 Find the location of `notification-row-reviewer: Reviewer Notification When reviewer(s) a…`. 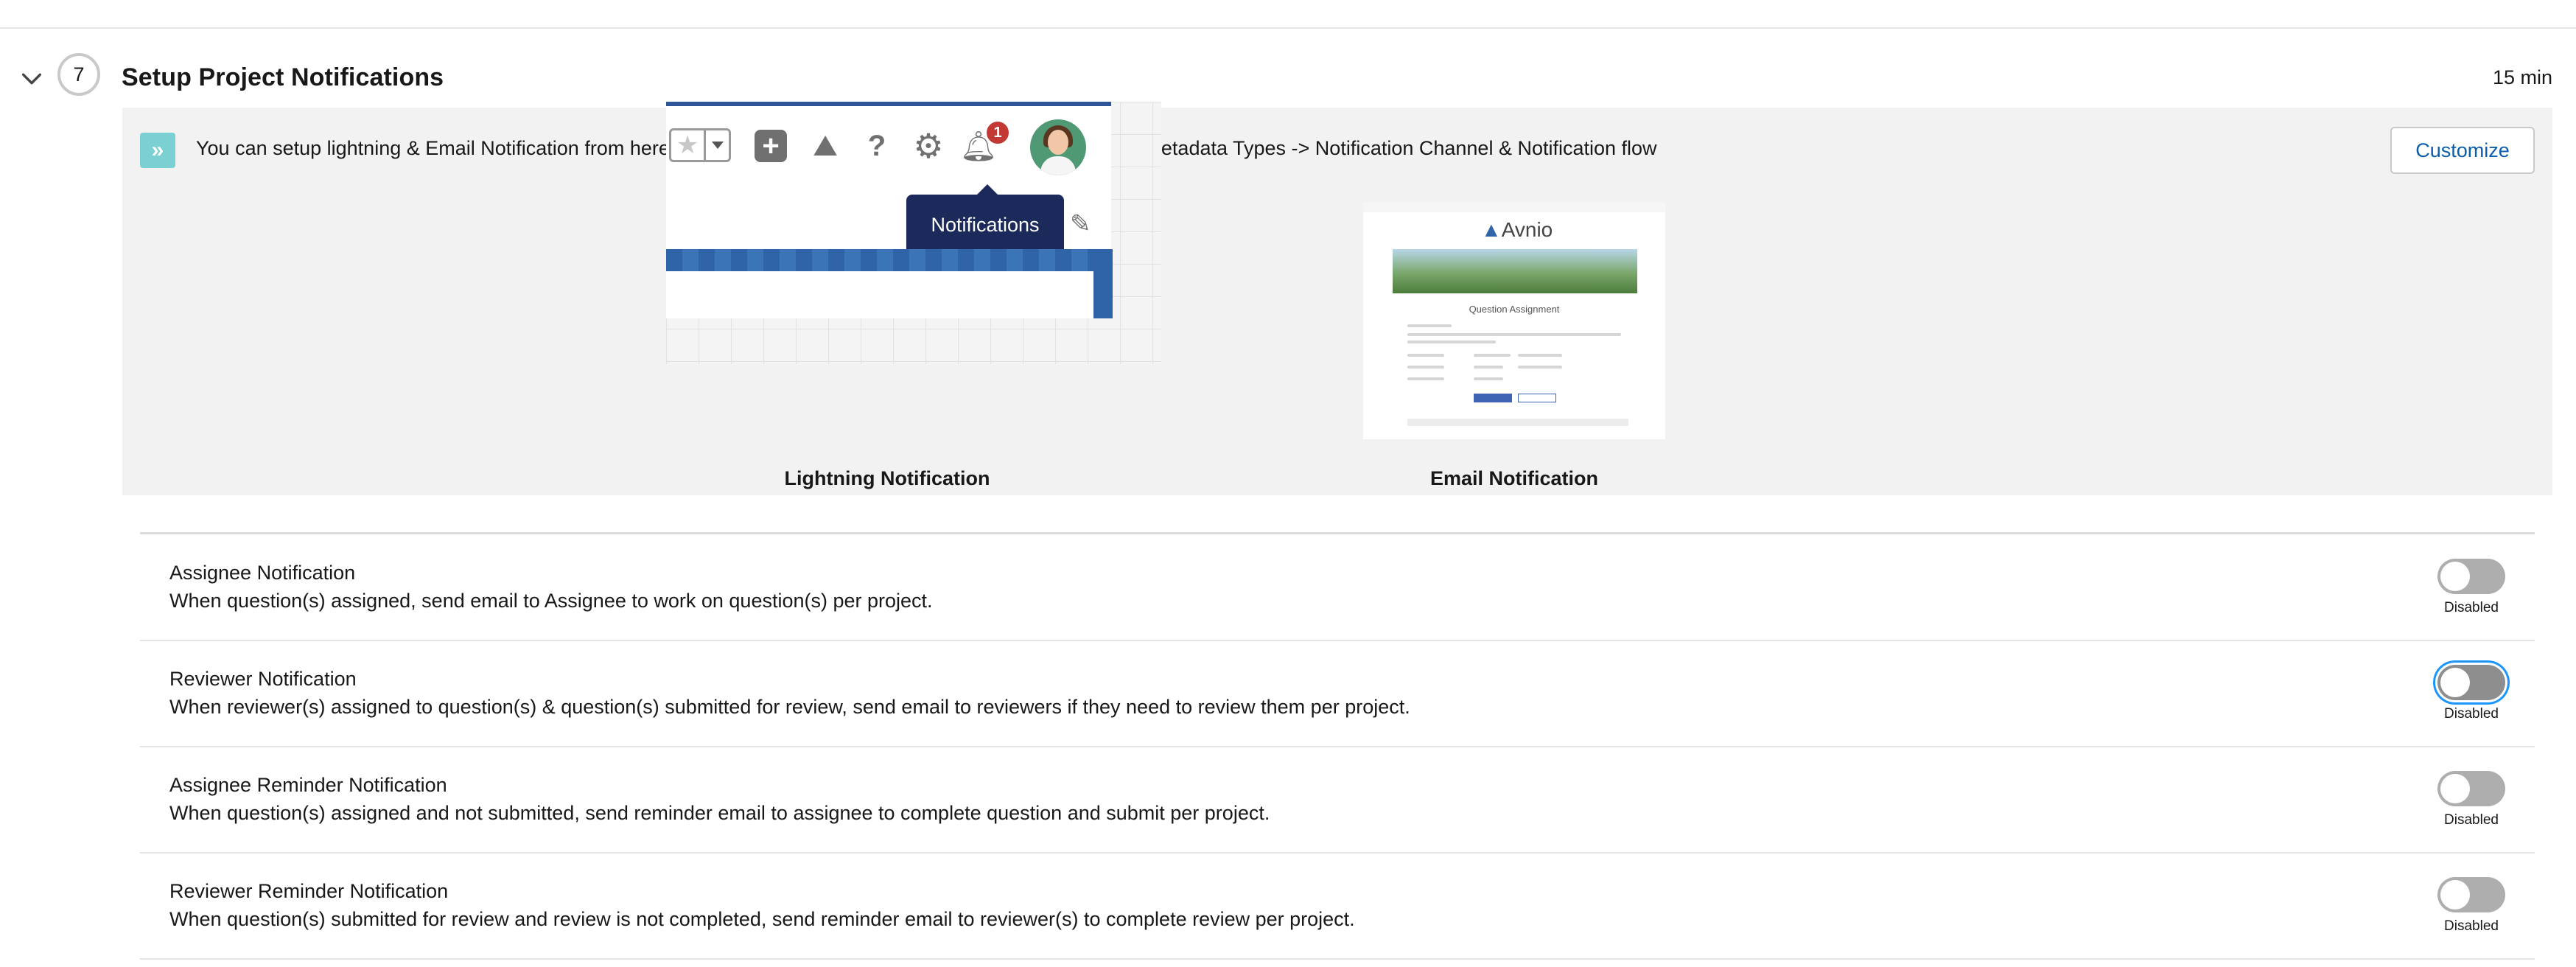

notification-row-reviewer: Reviewer Notification When reviewer(s) a… is located at coordinates (1337, 694).